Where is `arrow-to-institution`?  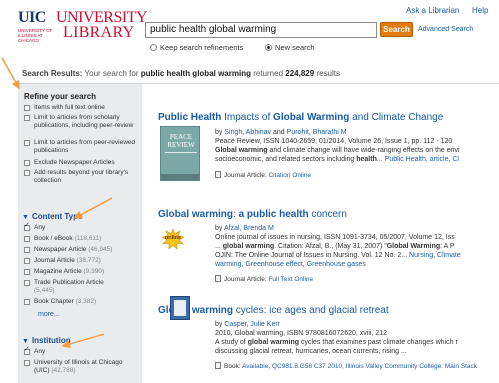 arrow-to-institution is located at coordinates (83, 341).